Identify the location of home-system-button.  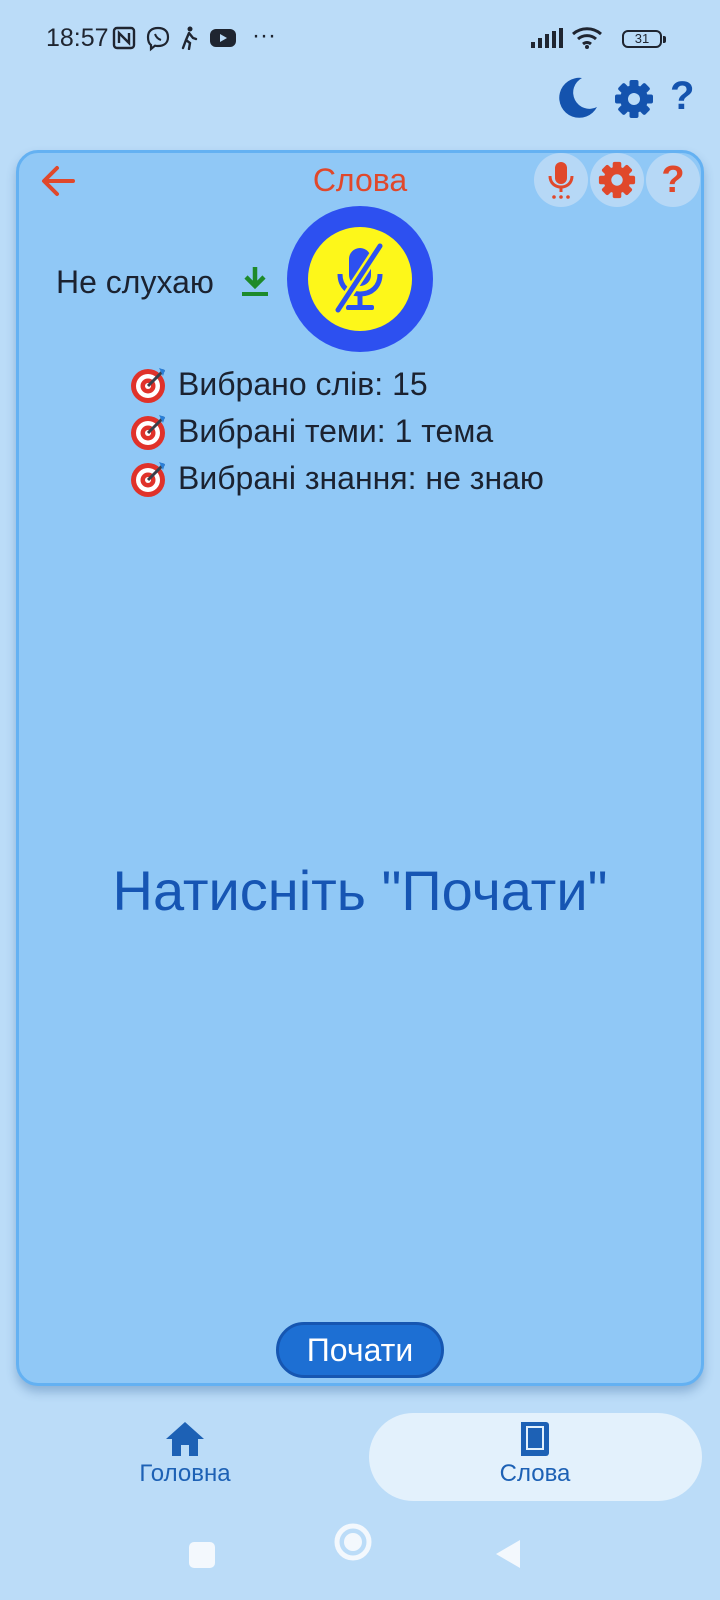
(353, 1542).